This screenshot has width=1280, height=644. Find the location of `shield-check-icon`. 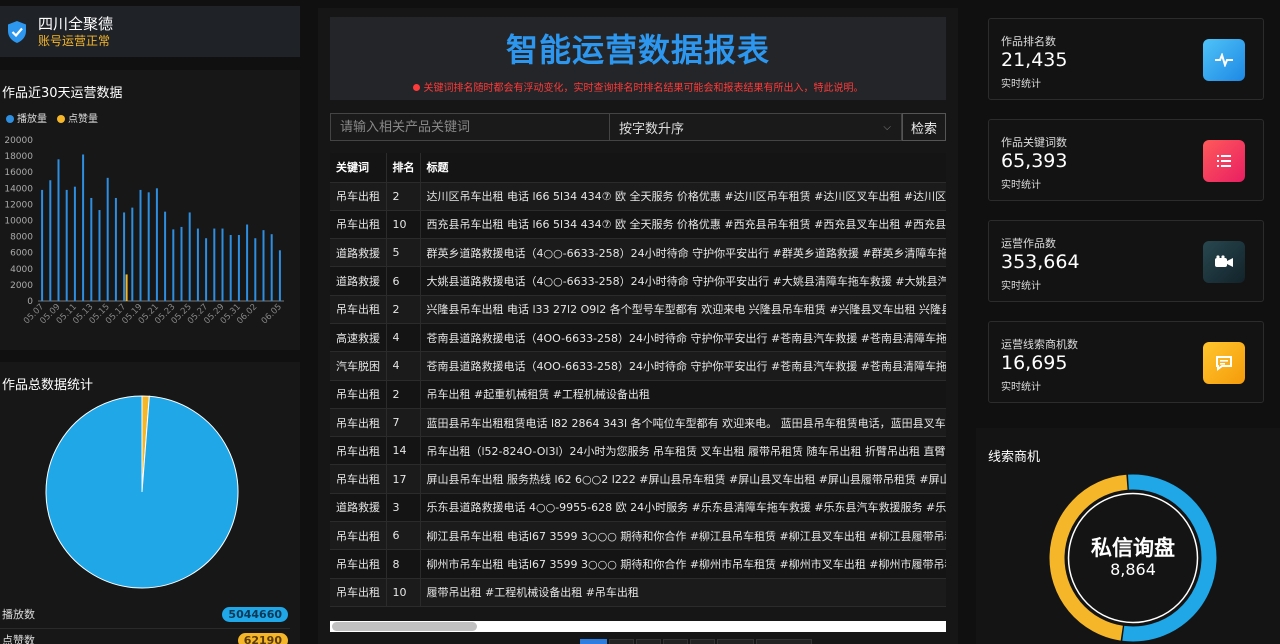

shield-check-icon is located at coordinates (17, 31).